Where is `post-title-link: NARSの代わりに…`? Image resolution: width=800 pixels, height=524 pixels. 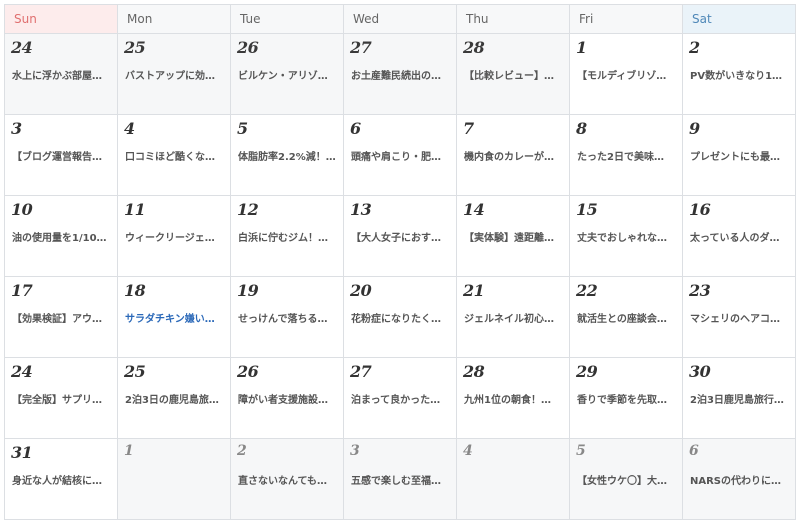
post-title-link: NARSの代わりに… is located at coordinates (740, 479).